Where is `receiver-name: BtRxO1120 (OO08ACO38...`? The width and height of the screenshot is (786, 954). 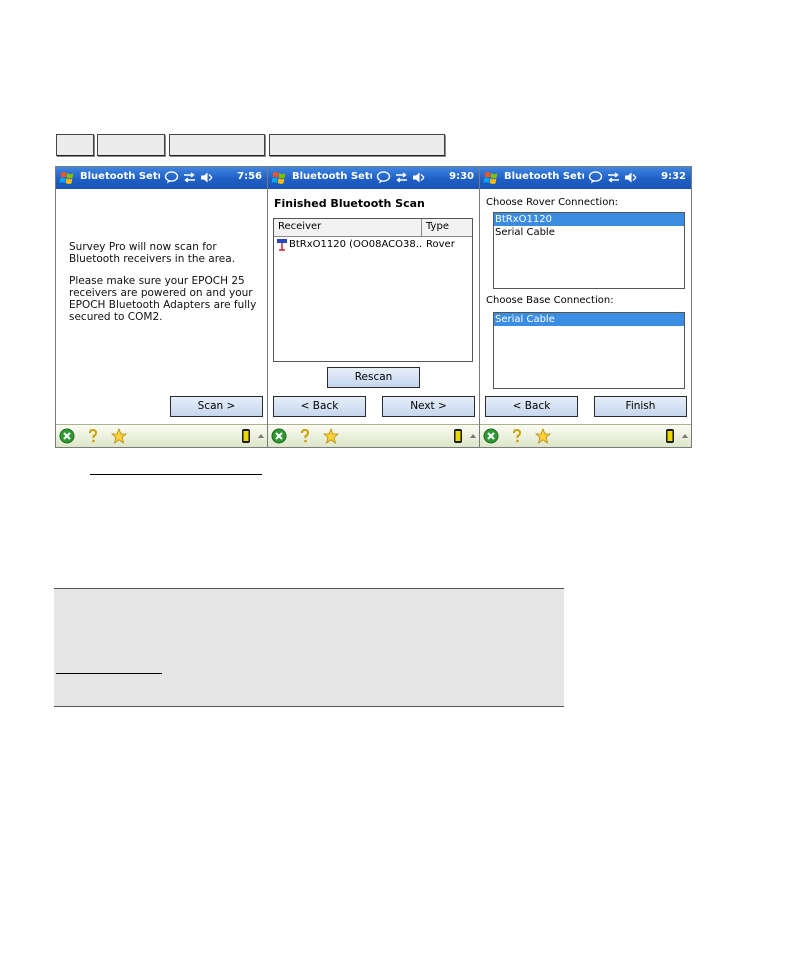
receiver-name: BtRxO1120 (OO08ACO38... is located at coordinates (355, 244).